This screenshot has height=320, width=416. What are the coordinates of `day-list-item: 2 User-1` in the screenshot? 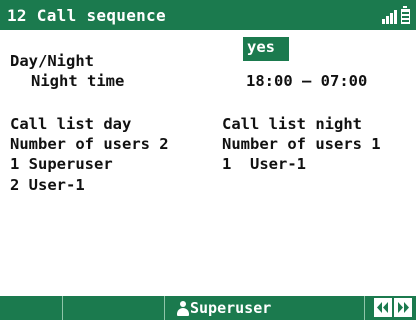 It's located at (47, 185).